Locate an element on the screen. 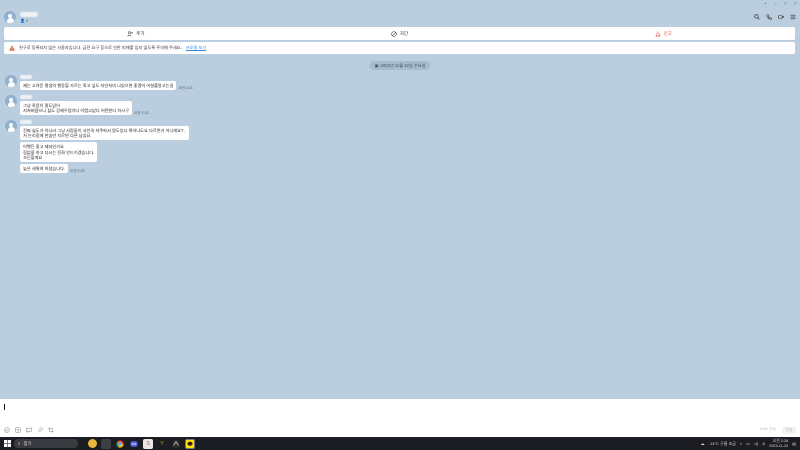 The height and width of the screenshot is (450, 800). task-view-icon is located at coordinates (106, 443).